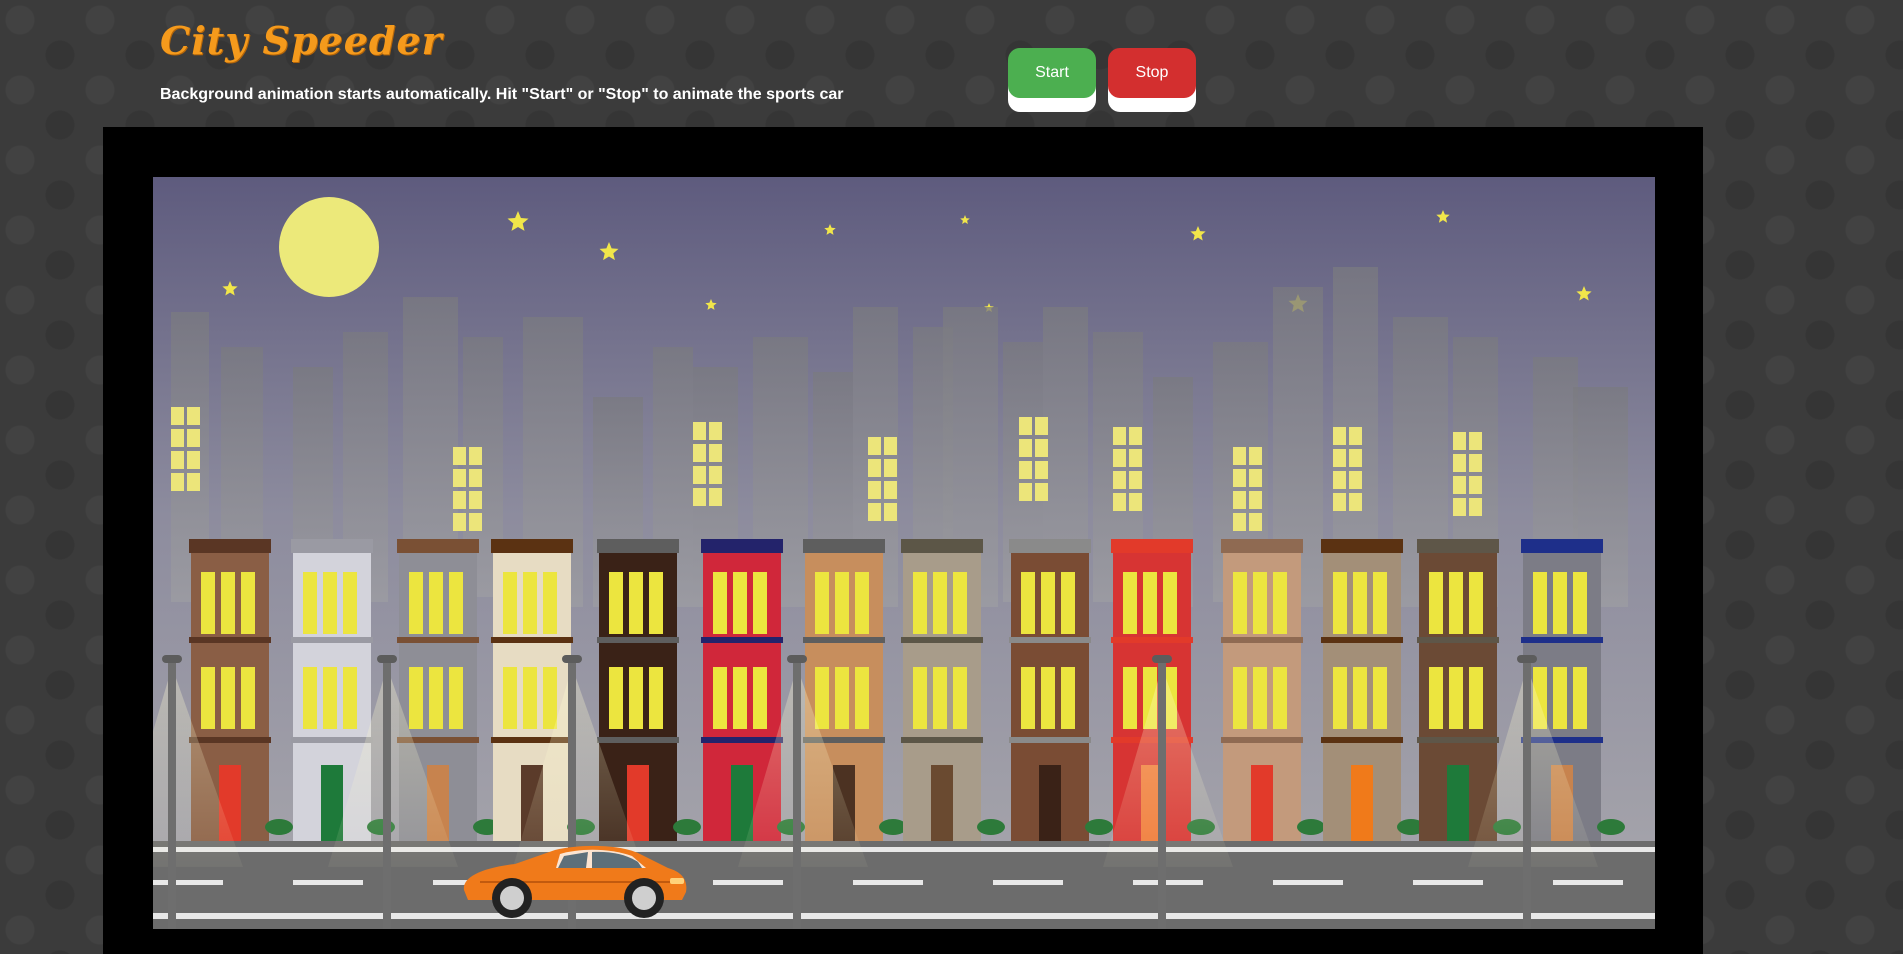  Describe the element at coordinates (904, 916) in the screenshot. I see `road-edge-bottom` at that location.